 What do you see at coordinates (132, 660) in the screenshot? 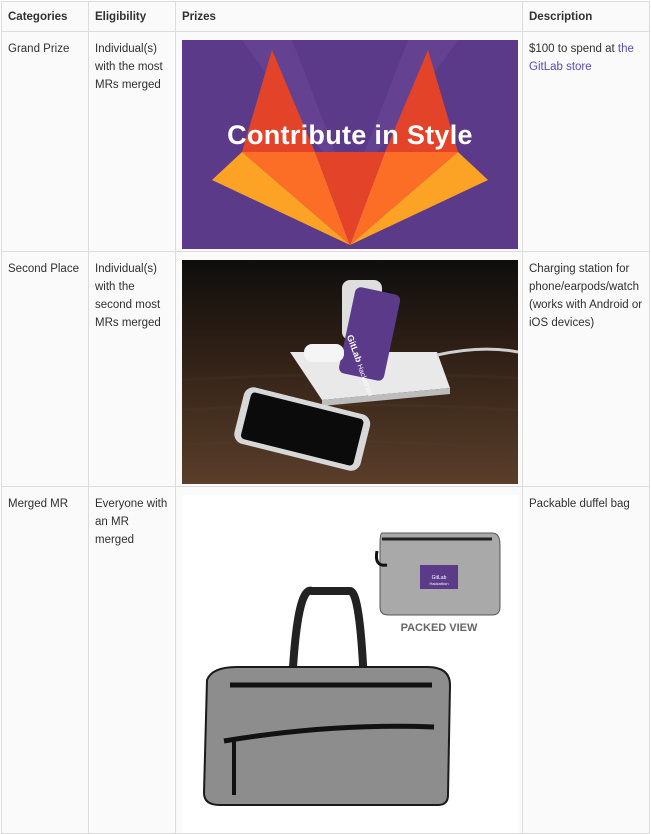
I see `eligibility-cell: Everyone with an MR merged` at bounding box center [132, 660].